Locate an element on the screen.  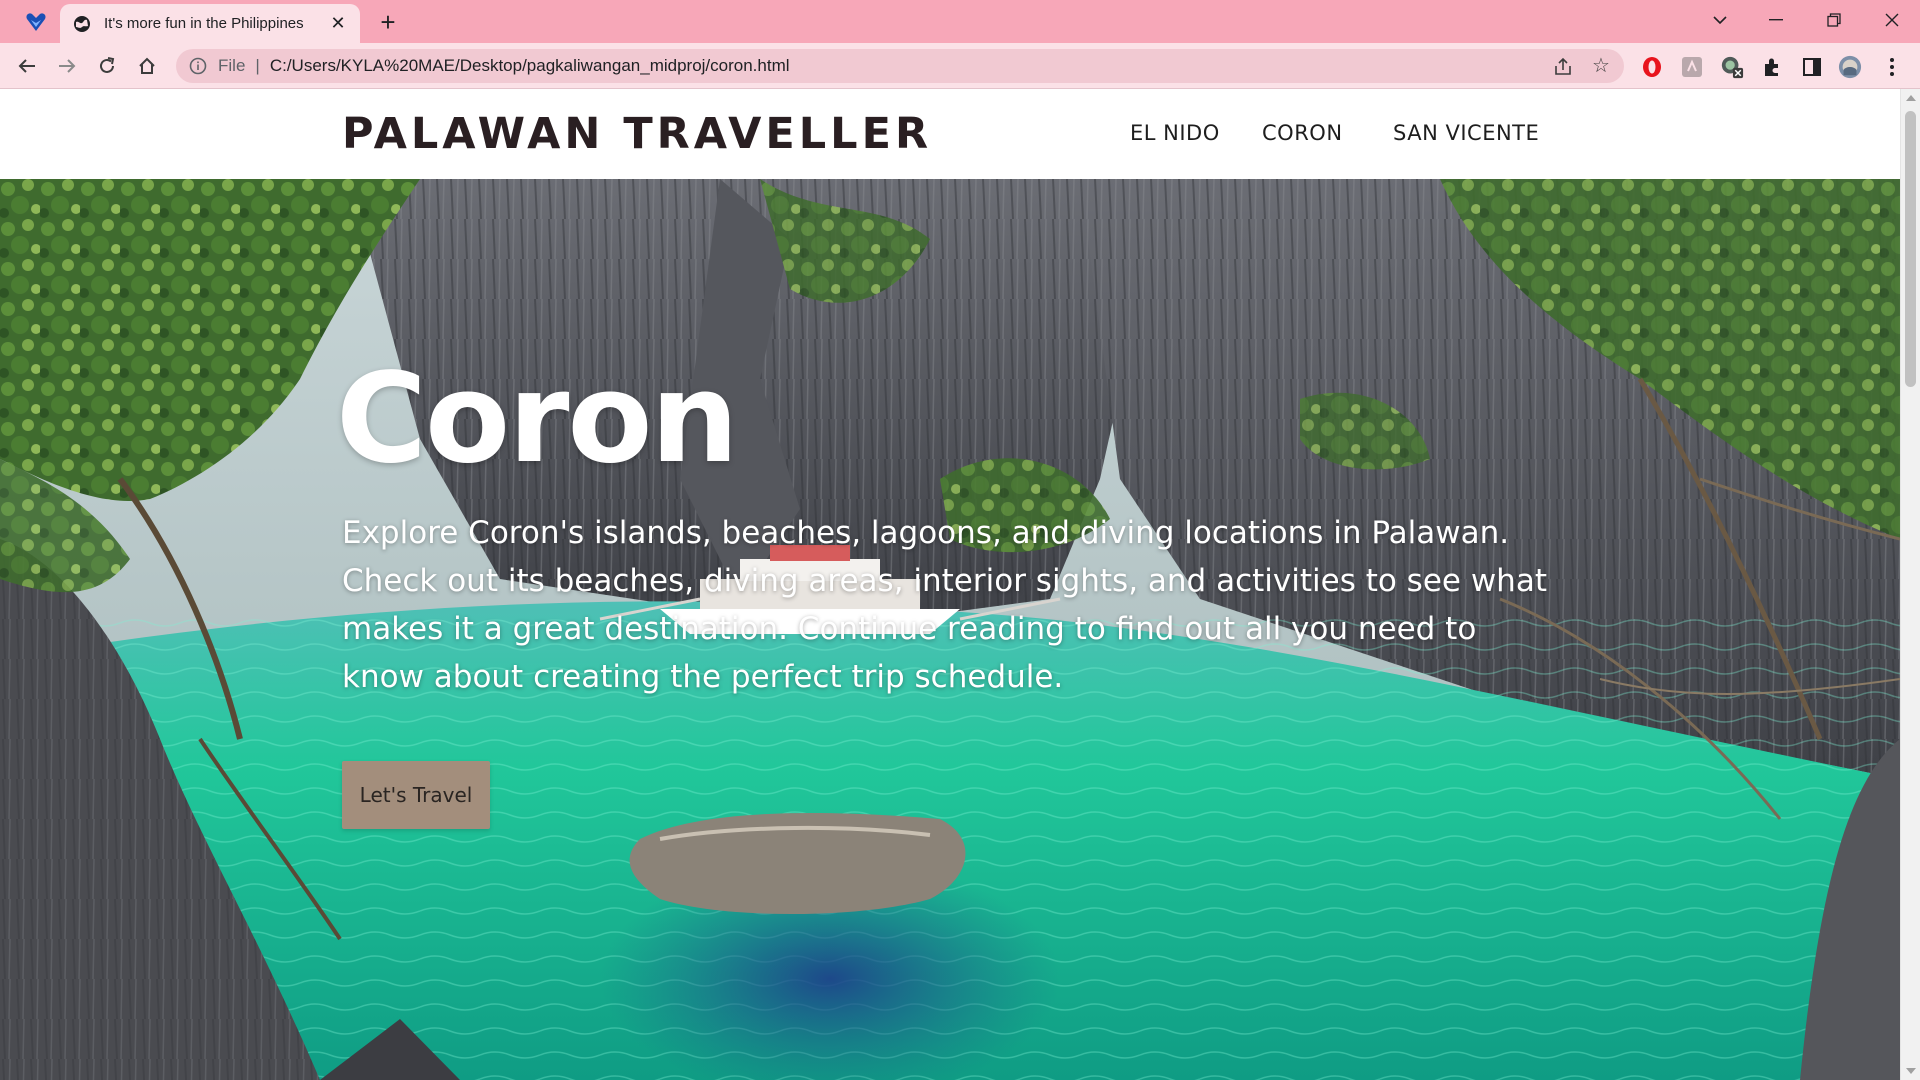
forward-button is located at coordinates (67, 66).